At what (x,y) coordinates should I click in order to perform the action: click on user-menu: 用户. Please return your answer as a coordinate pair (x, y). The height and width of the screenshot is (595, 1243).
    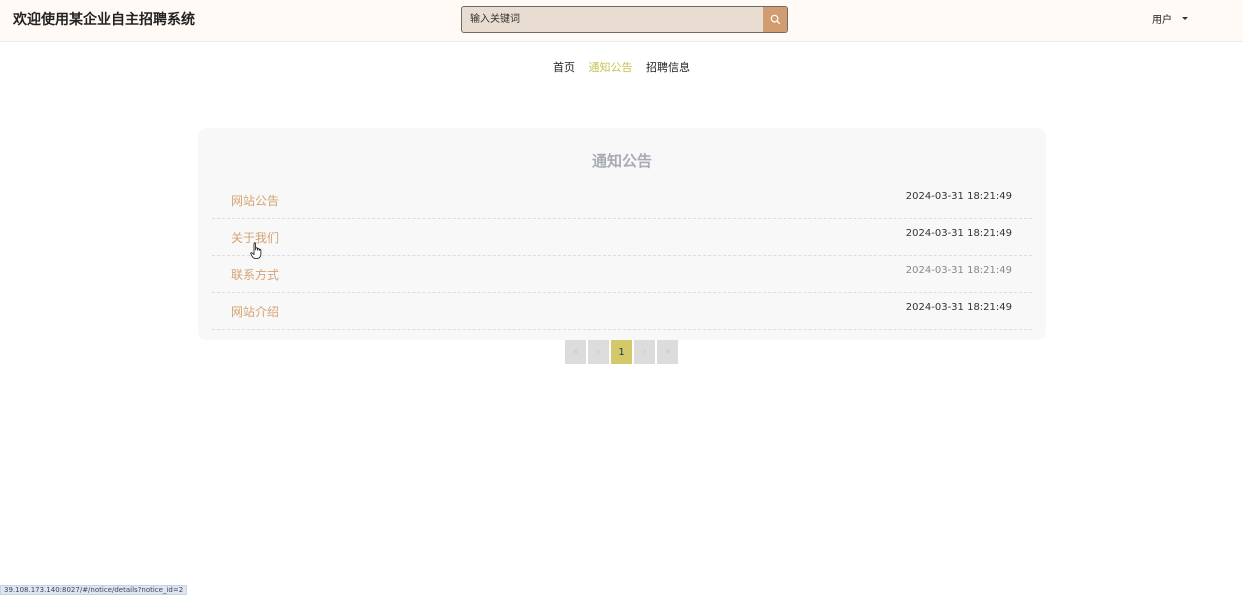
    Looking at the image, I should click on (1170, 18).